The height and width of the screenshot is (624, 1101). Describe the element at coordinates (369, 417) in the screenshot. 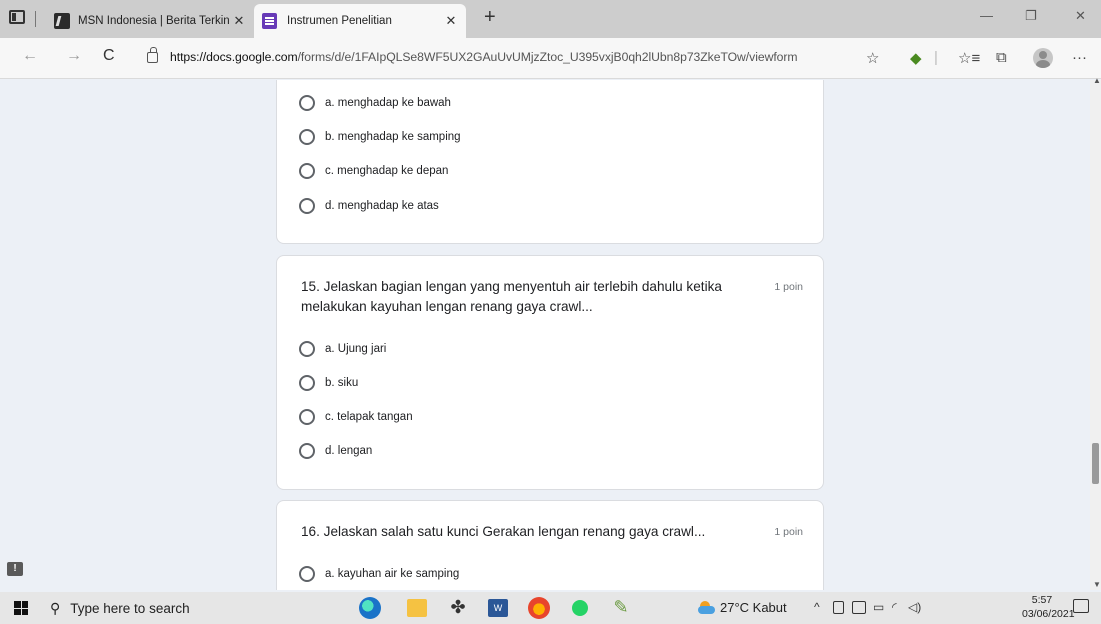

I see `option-label: c. telapak tangan` at that location.